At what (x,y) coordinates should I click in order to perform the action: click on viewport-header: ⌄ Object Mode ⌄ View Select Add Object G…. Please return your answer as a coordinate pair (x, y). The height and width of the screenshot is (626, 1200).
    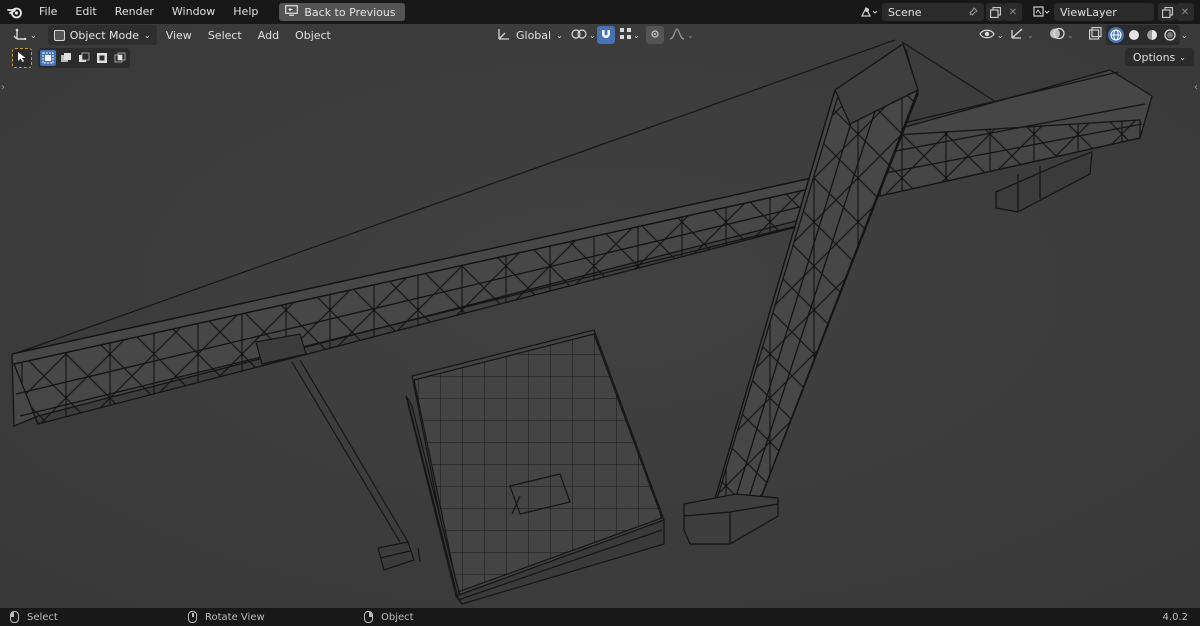
    Looking at the image, I should click on (600, 35).